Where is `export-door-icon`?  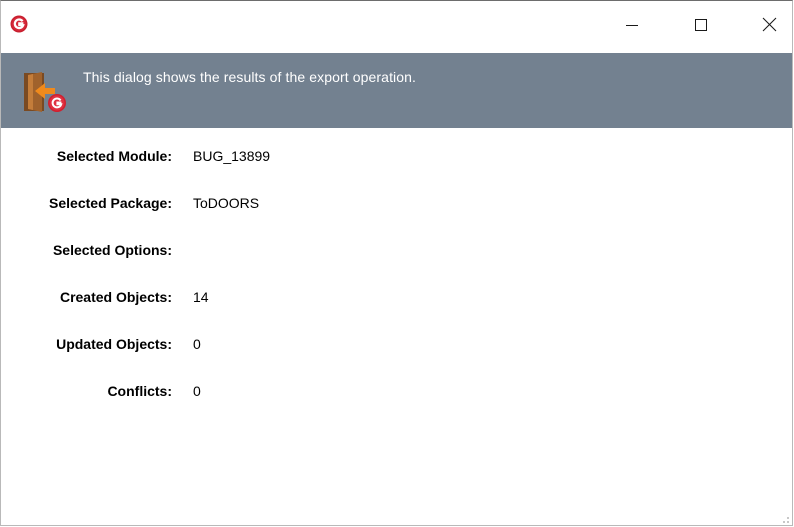
export-door-icon is located at coordinates (45, 93).